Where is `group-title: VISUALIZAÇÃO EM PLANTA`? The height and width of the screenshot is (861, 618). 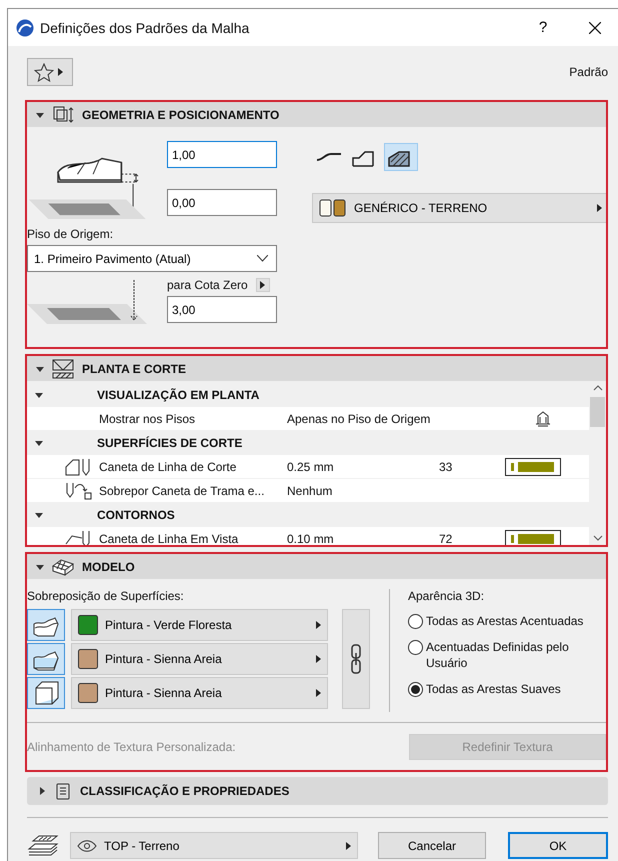
group-title: VISUALIZAÇÃO EM PLANTA is located at coordinates (178, 395).